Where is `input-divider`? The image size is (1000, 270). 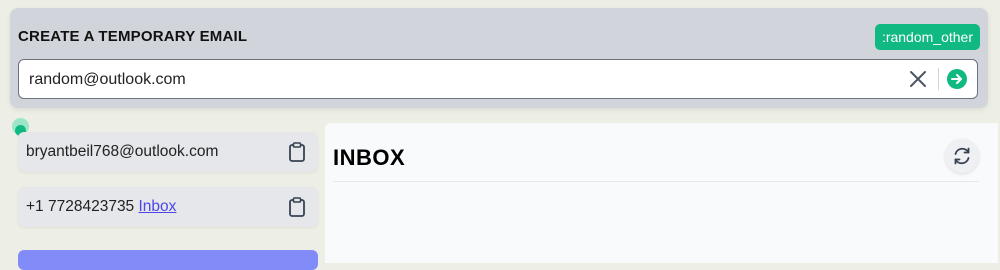
input-divider is located at coordinates (938, 79).